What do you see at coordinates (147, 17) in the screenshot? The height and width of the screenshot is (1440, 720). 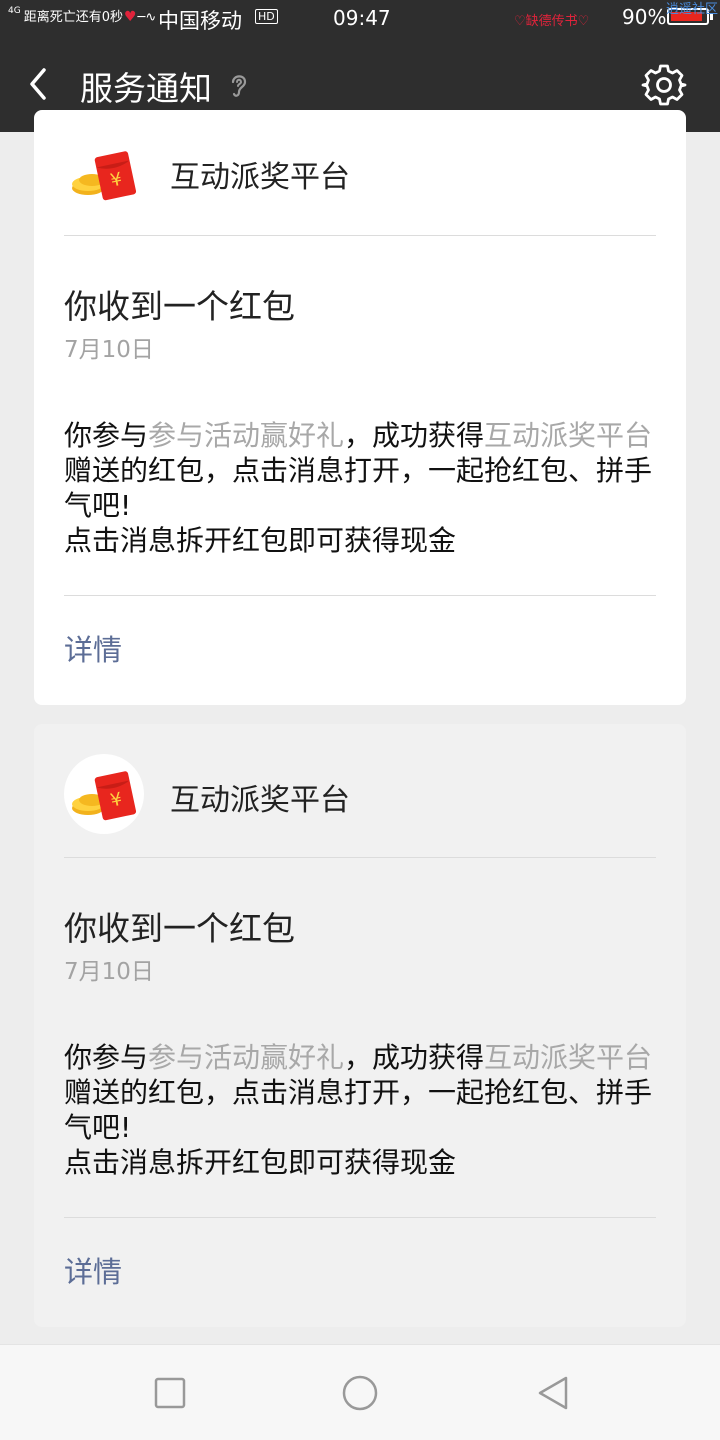 I see `heartbeat-icon: ─∿` at bounding box center [147, 17].